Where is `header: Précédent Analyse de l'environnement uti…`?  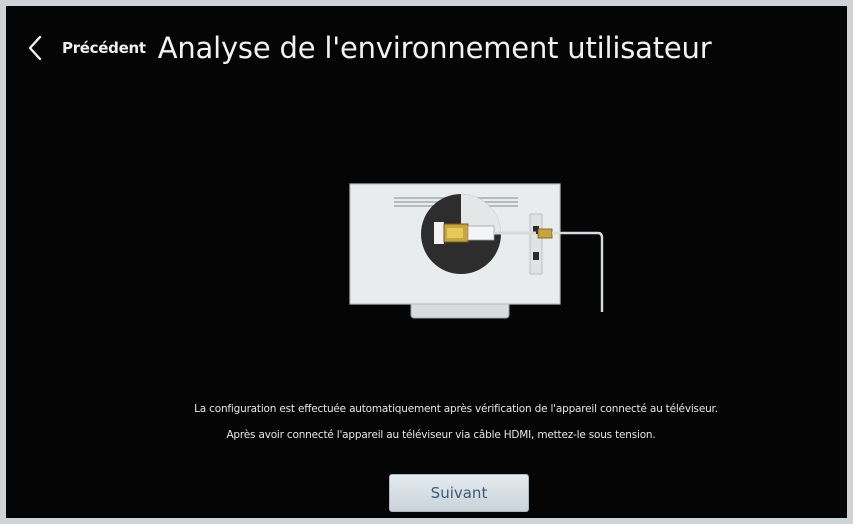
header: Précédent Analyse de l'environnement uti… is located at coordinates (383, 48).